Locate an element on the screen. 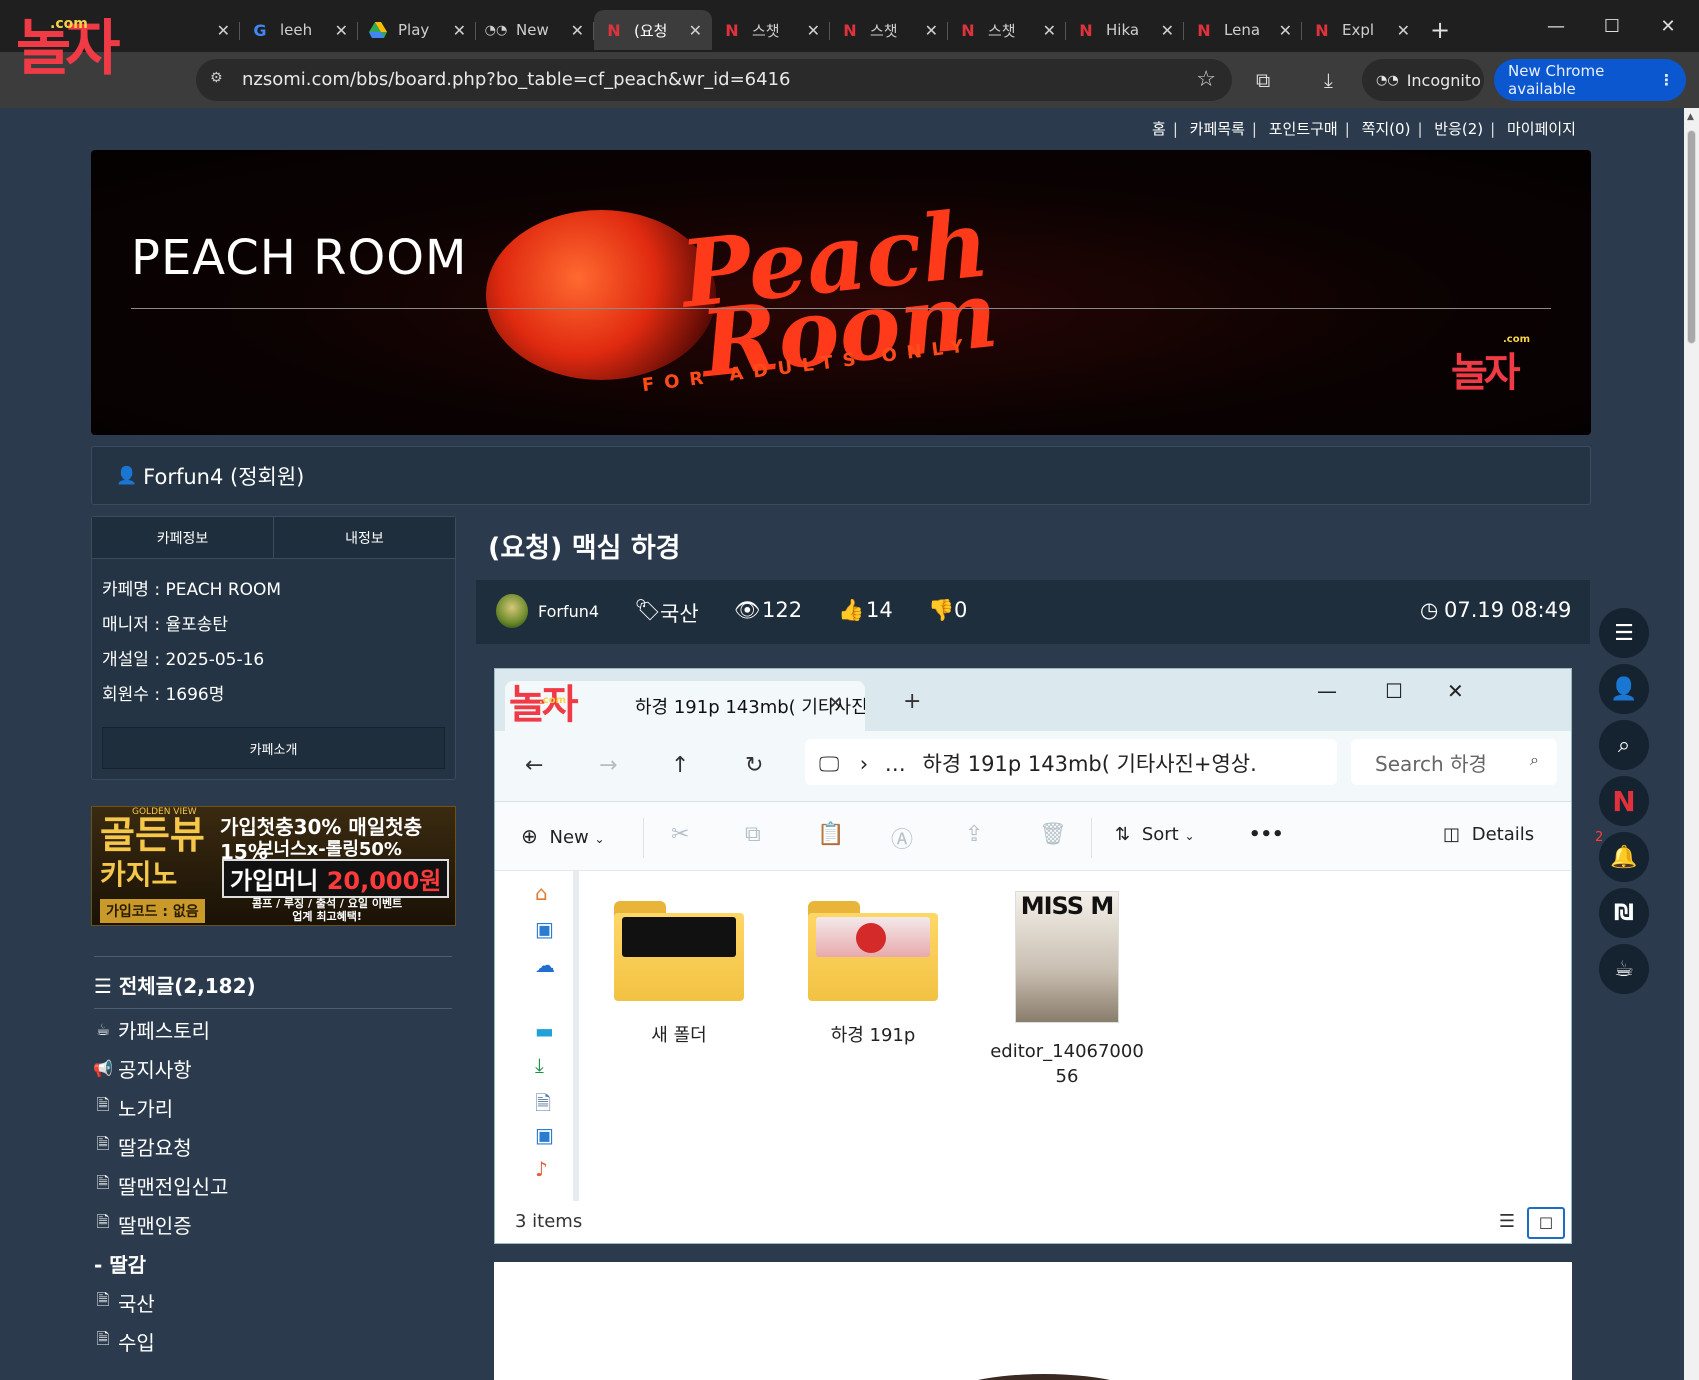  browser-tab-active: N (요청 ✕ is located at coordinates (653, 30).